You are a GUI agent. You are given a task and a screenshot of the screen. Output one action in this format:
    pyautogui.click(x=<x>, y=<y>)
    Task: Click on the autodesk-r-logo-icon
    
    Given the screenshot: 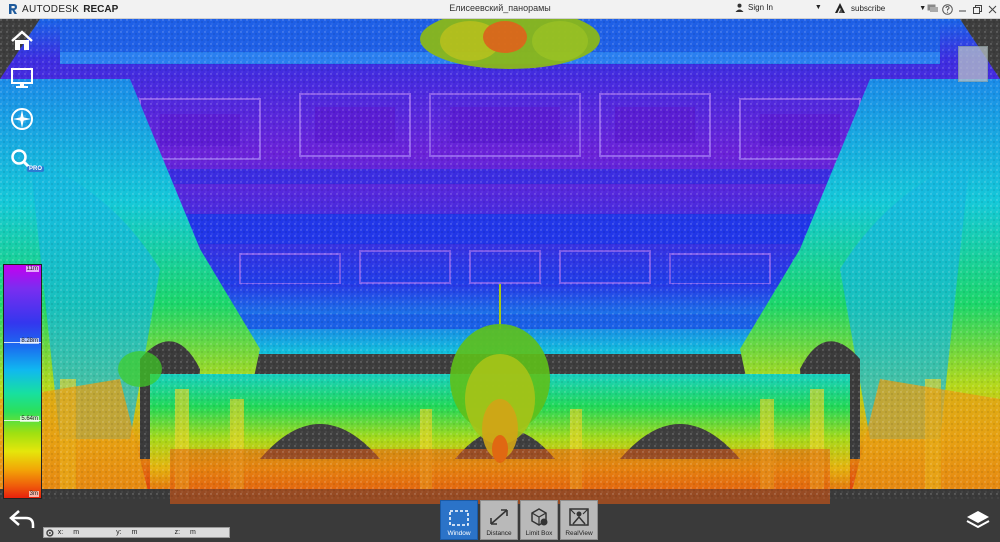 What is the action you would take?
    pyautogui.click(x=13, y=9)
    